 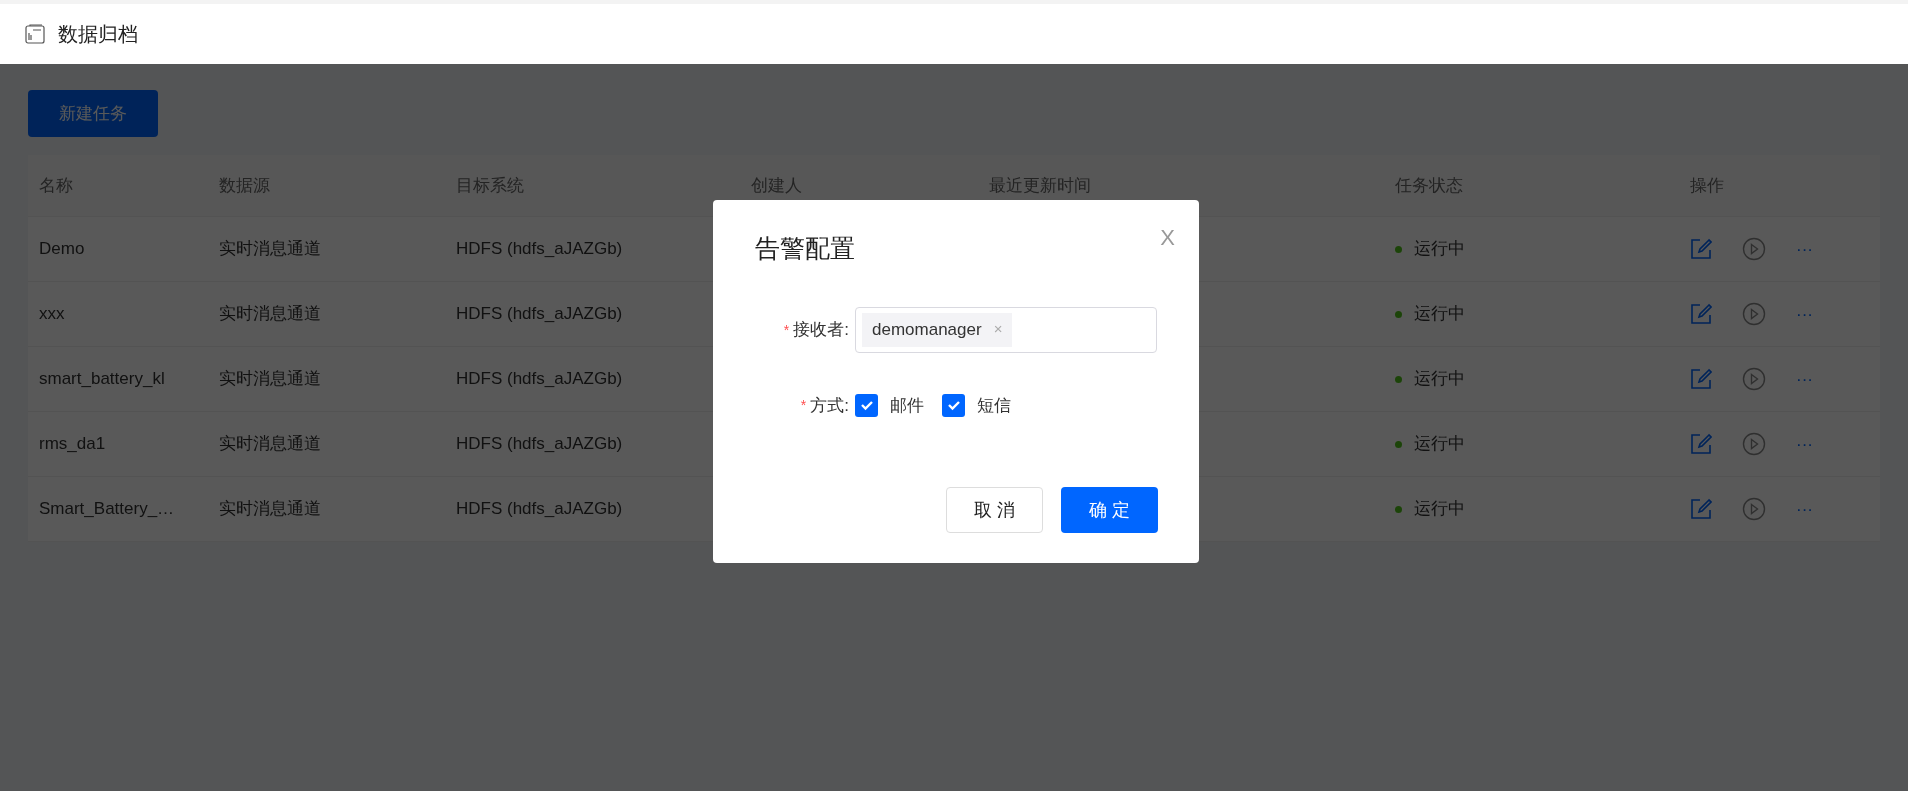 What do you see at coordinates (1167, 238) in the screenshot?
I see `close-button: X` at bounding box center [1167, 238].